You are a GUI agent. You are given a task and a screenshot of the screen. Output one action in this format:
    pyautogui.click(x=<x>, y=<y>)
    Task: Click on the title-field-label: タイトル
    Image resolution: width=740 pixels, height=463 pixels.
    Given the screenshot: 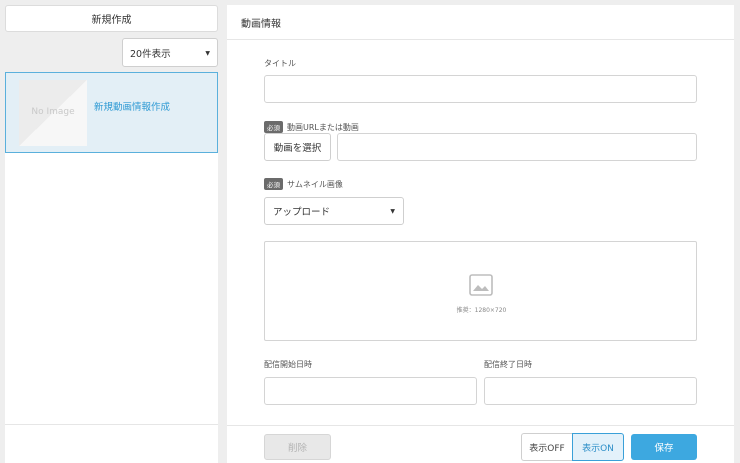 What is the action you would take?
    pyautogui.click(x=280, y=63)
    